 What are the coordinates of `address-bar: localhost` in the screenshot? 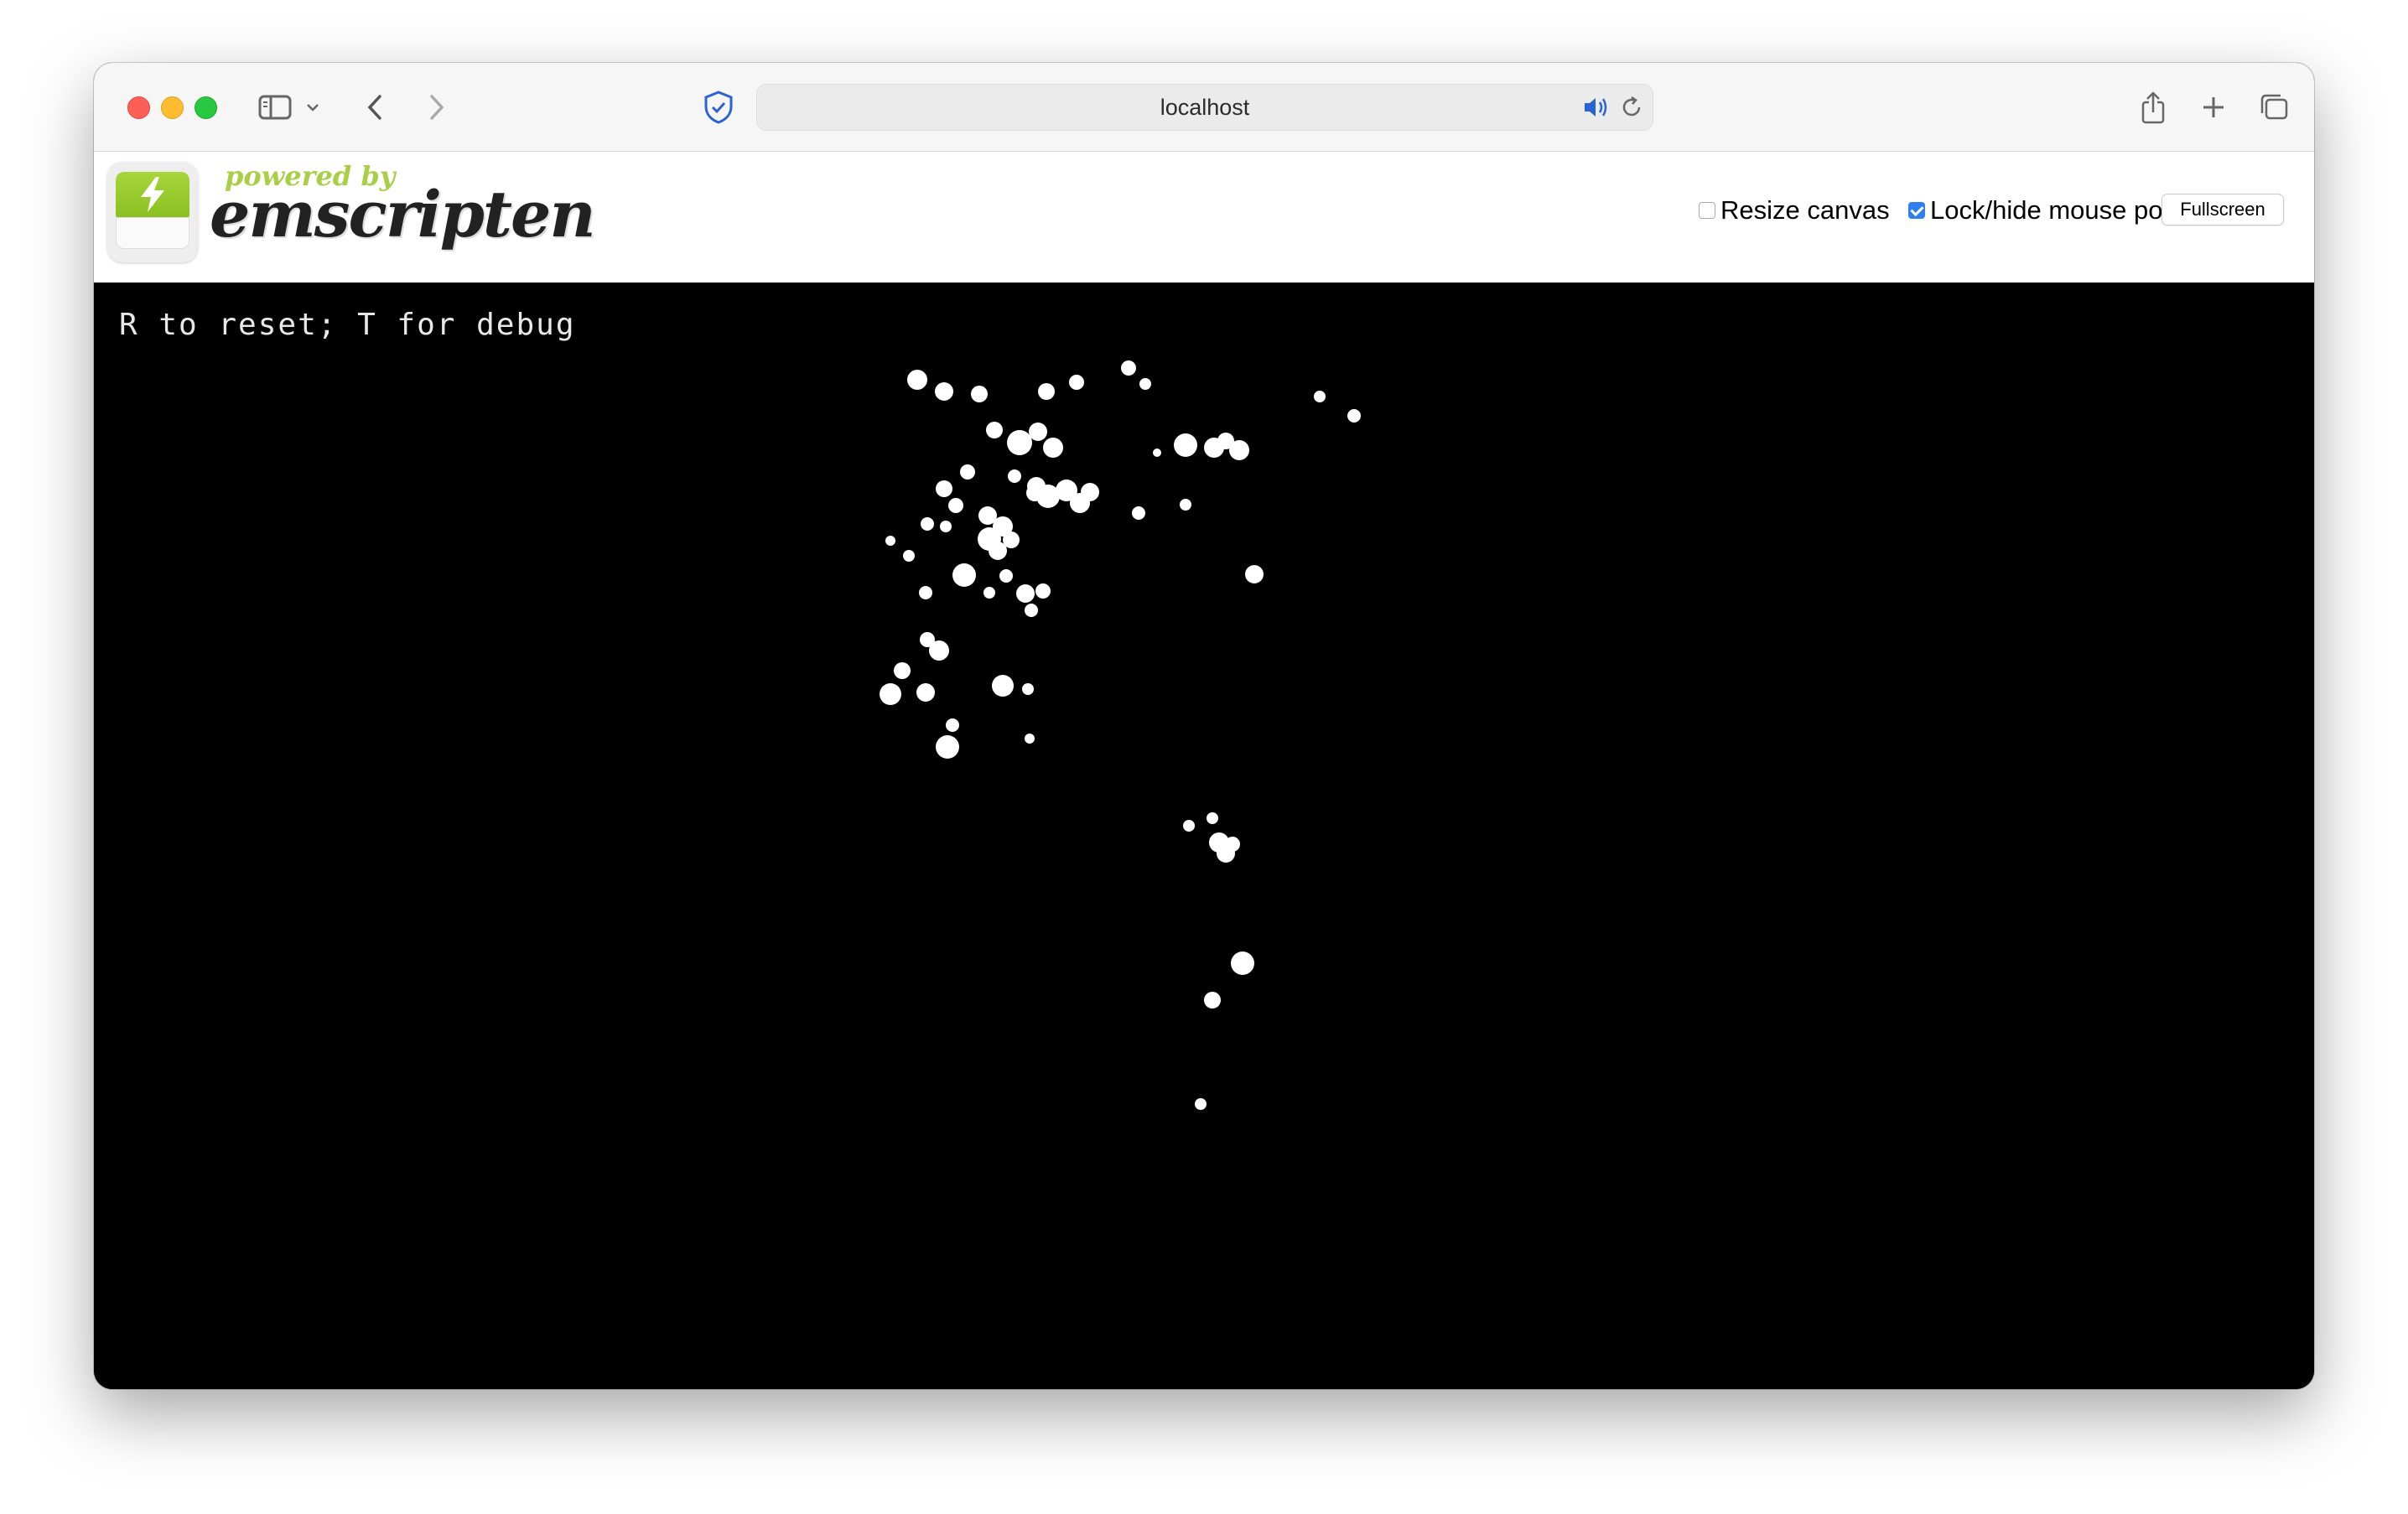 It's located at (1204, 108).